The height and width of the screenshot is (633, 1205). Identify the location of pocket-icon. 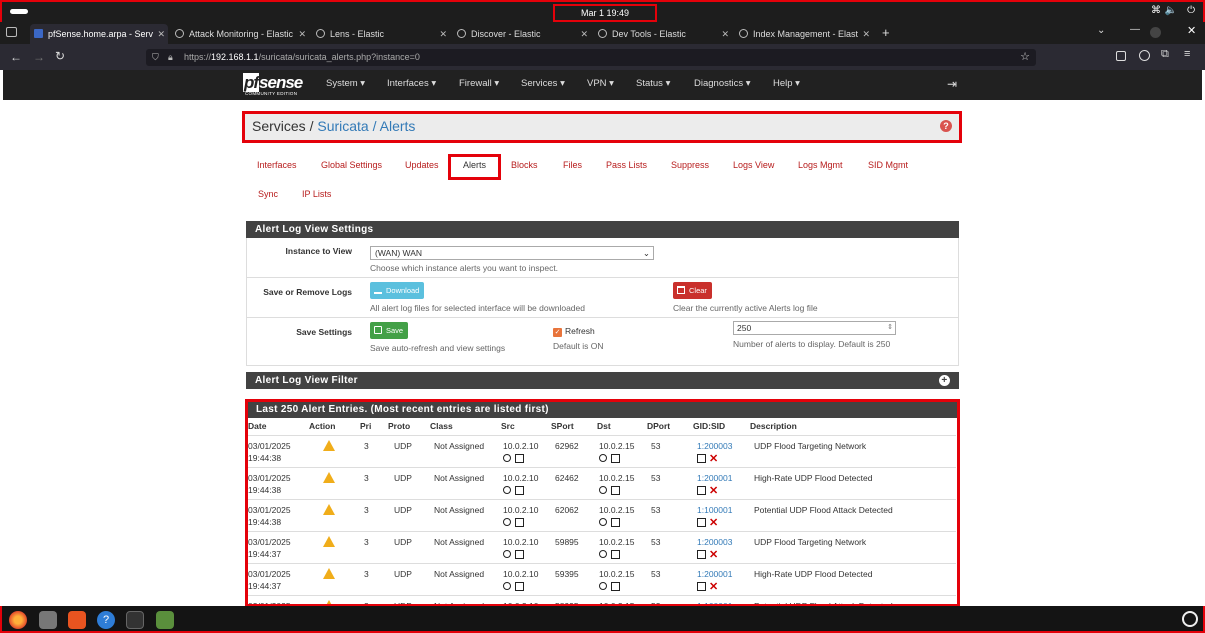
(1121, 56).